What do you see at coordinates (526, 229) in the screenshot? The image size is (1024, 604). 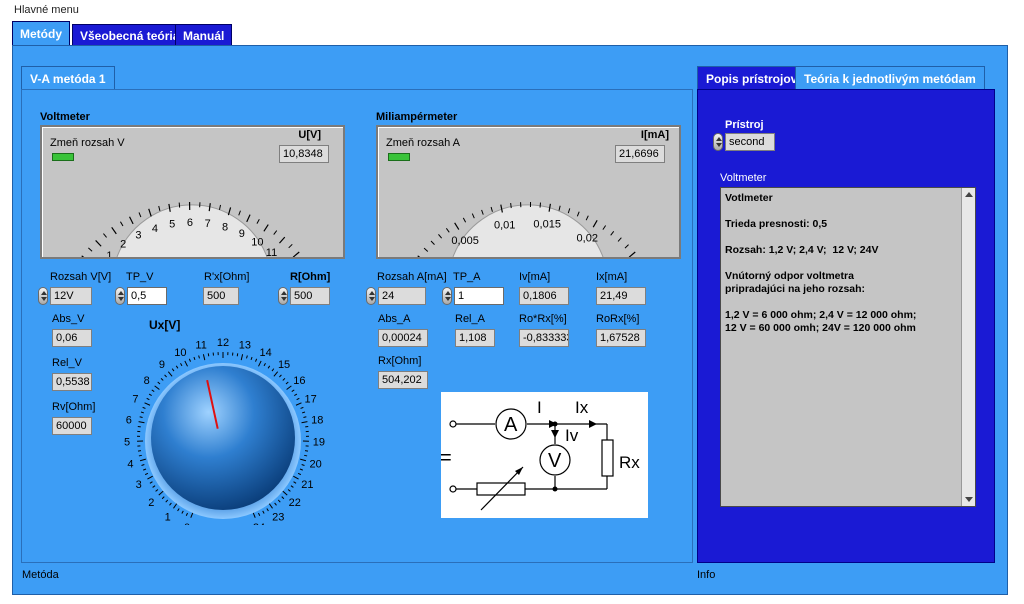 I see `ammeter-scale: 00,0050,010,0150,020,024` at bounding box center [526, 229].